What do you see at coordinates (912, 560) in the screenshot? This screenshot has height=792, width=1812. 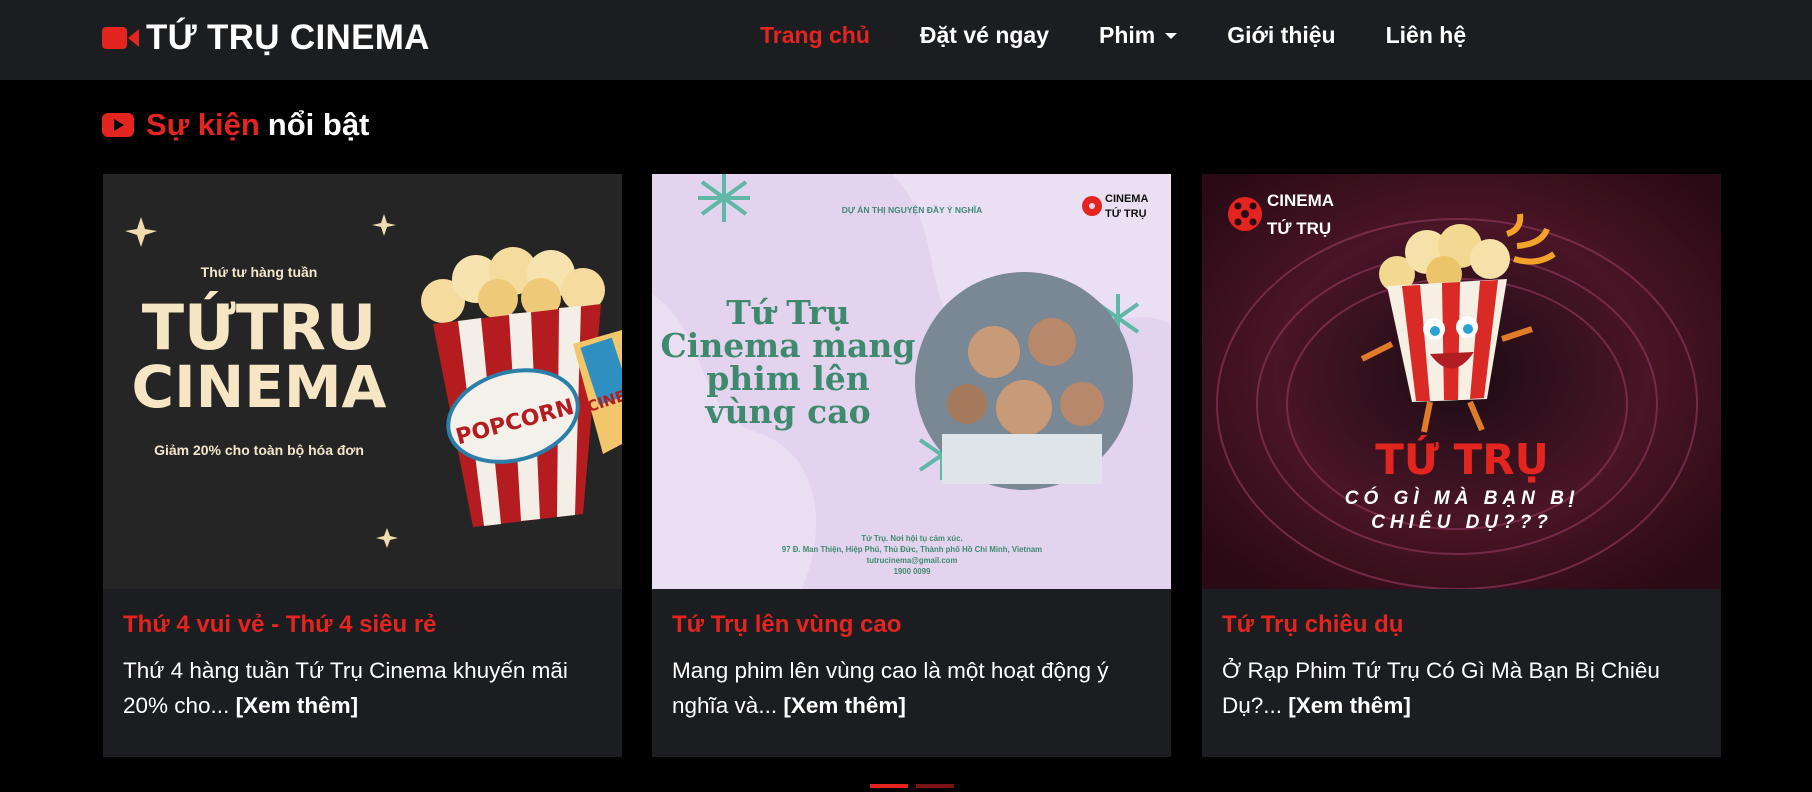 I see `poster-footer-3: tutrucinema@gmail.com` at bounding box center [912, 560].